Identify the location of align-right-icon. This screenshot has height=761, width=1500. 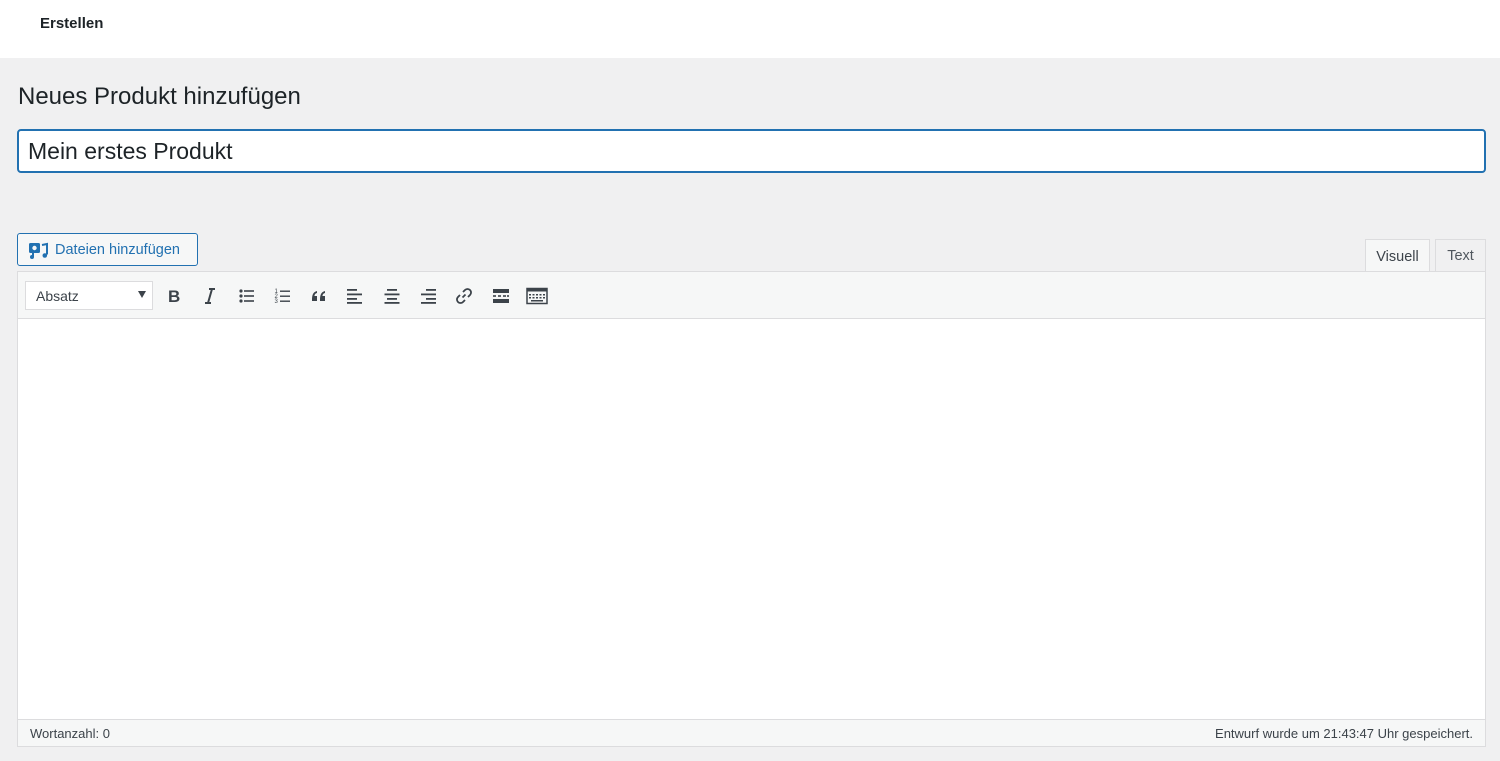
(428, 296).